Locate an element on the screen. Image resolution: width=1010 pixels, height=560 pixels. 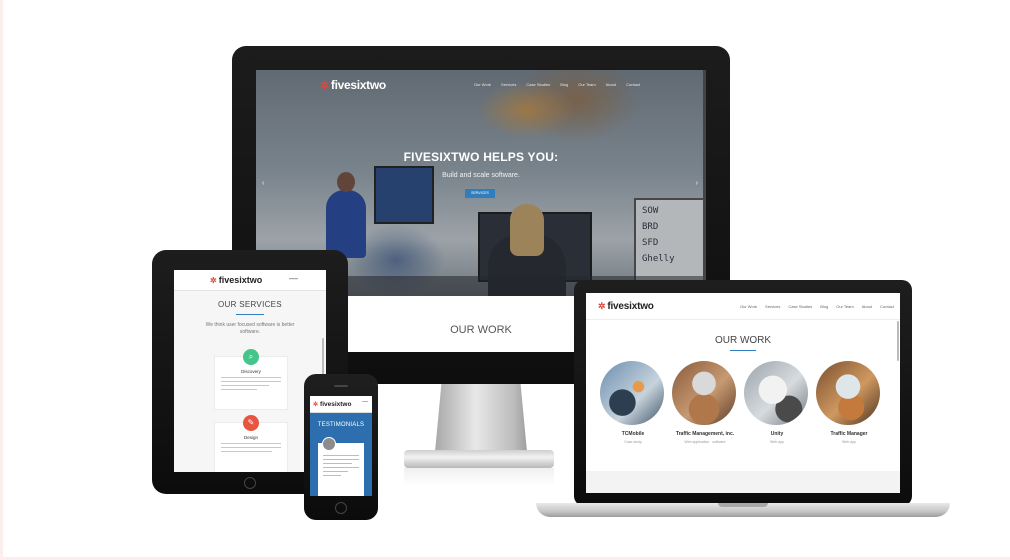
tablet-home-button is located at coordinates (250, 483).